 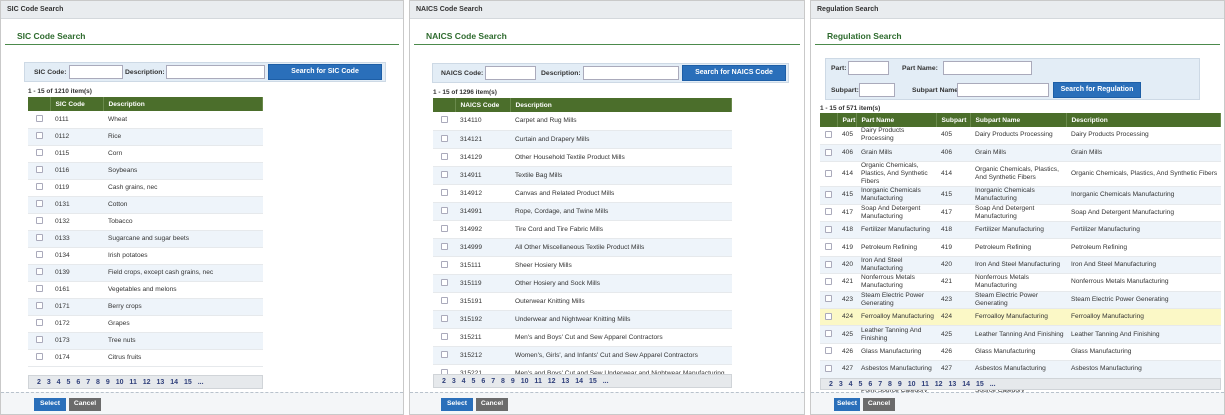 I want to click on search-naics-button: Search for NAICS Code, so click(x=734, y=73).